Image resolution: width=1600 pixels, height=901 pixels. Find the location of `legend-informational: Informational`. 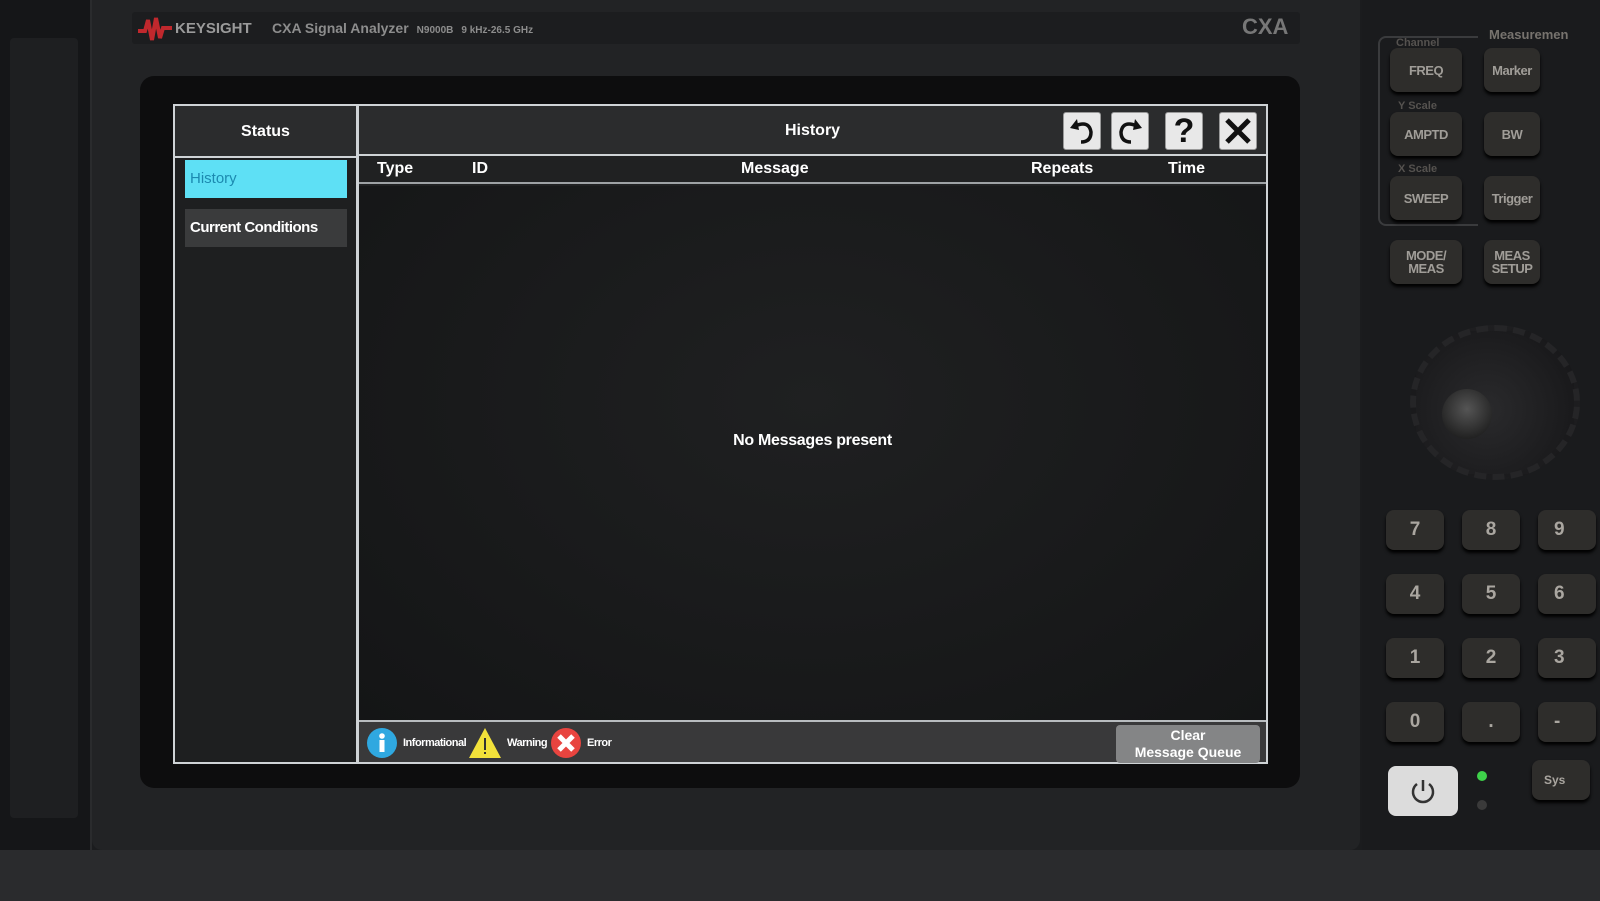

legend-informational: Informational is located at coordinates (417, 743).